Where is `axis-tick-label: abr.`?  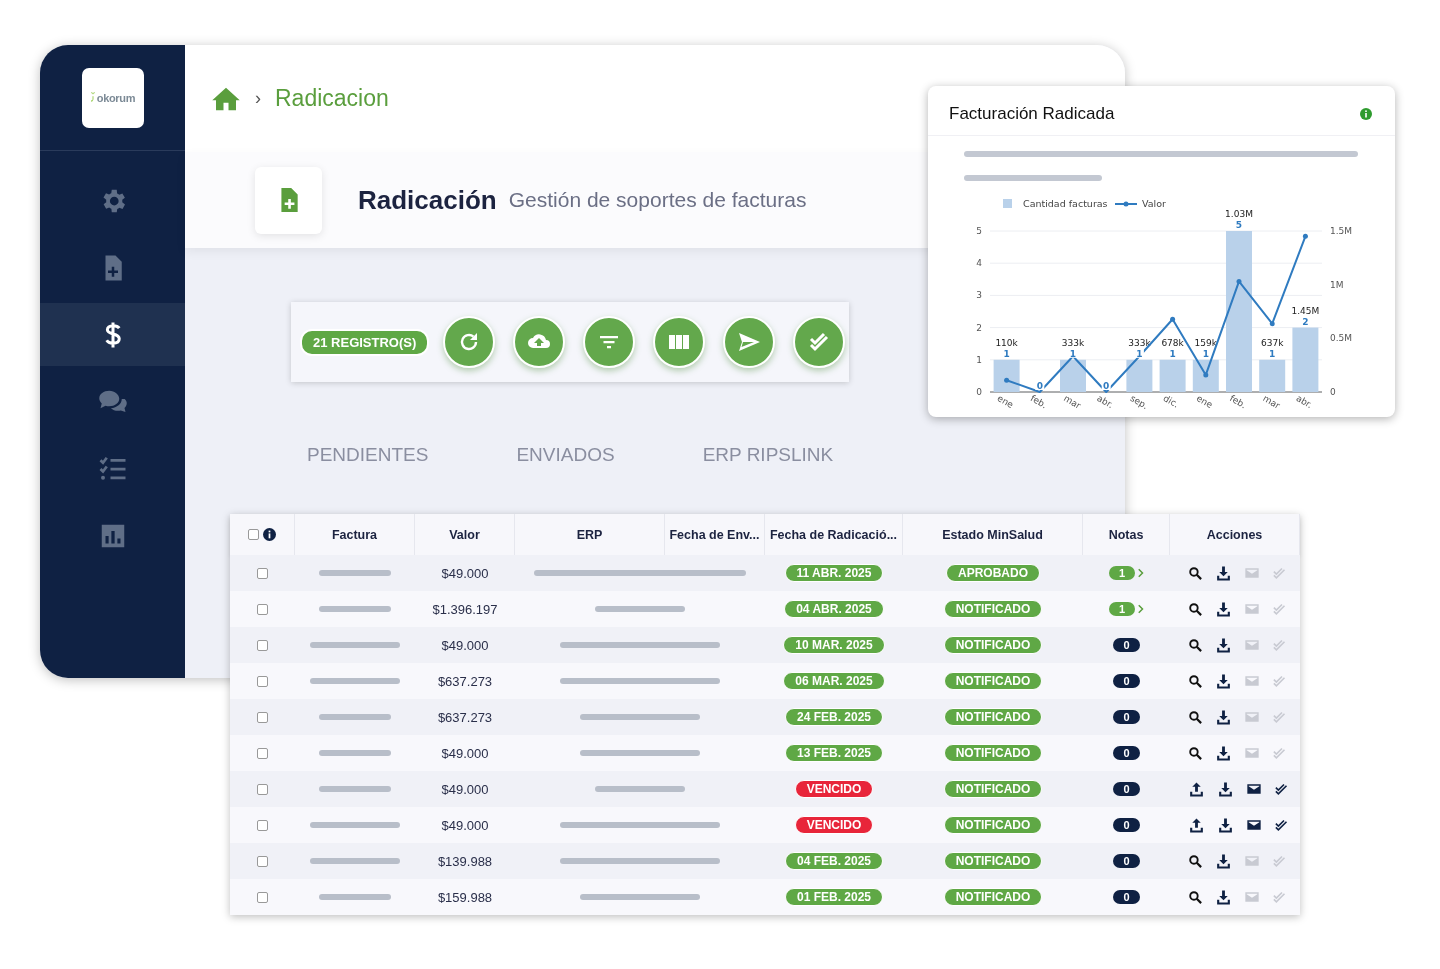
axis-tick-label: abr. is located at coordinates (1304, 402).